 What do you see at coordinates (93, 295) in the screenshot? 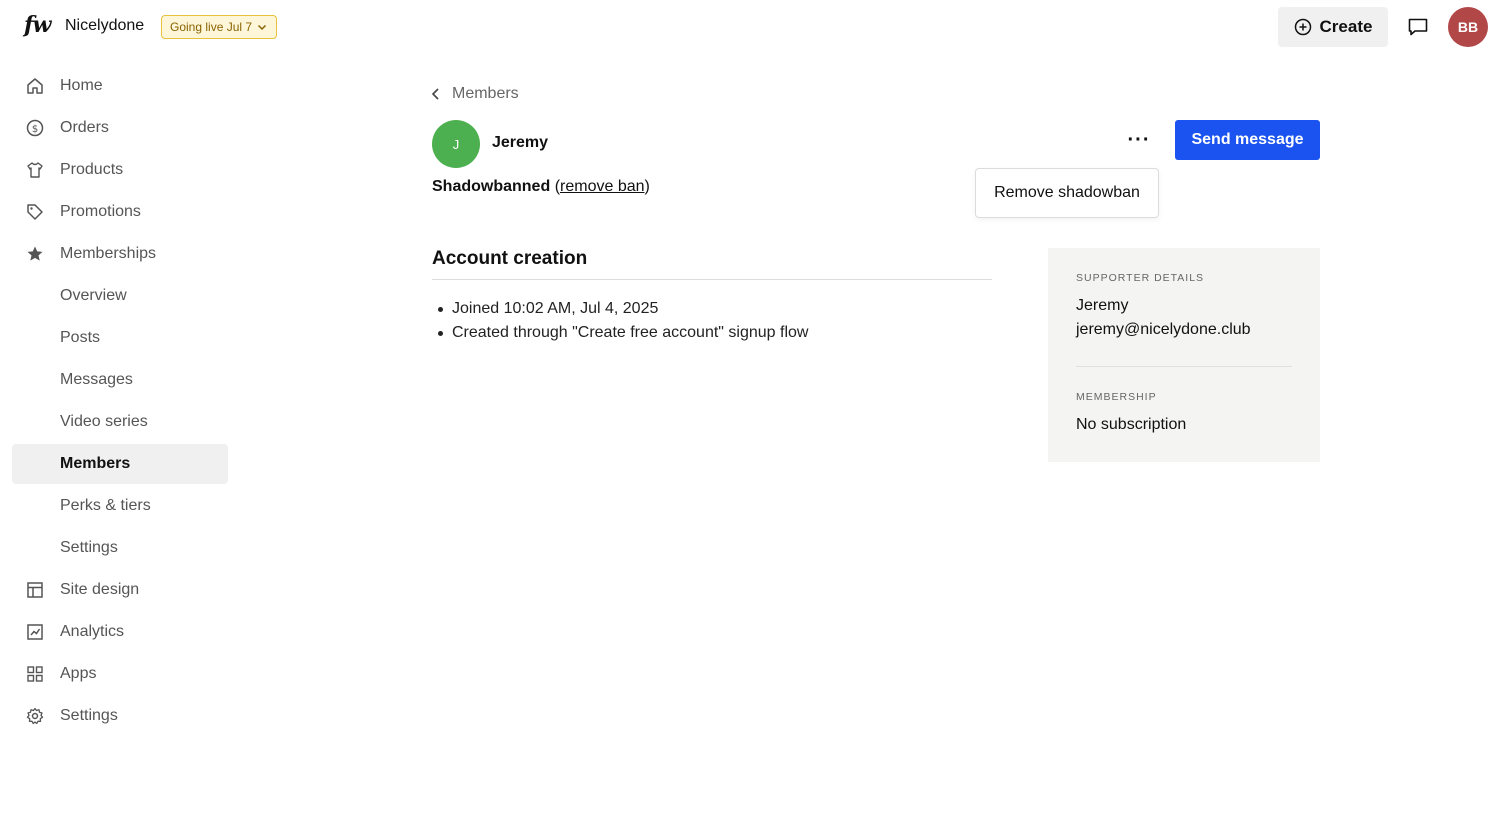
I see `sidebar-item-label: Overview` at bounding box center [93, 295].